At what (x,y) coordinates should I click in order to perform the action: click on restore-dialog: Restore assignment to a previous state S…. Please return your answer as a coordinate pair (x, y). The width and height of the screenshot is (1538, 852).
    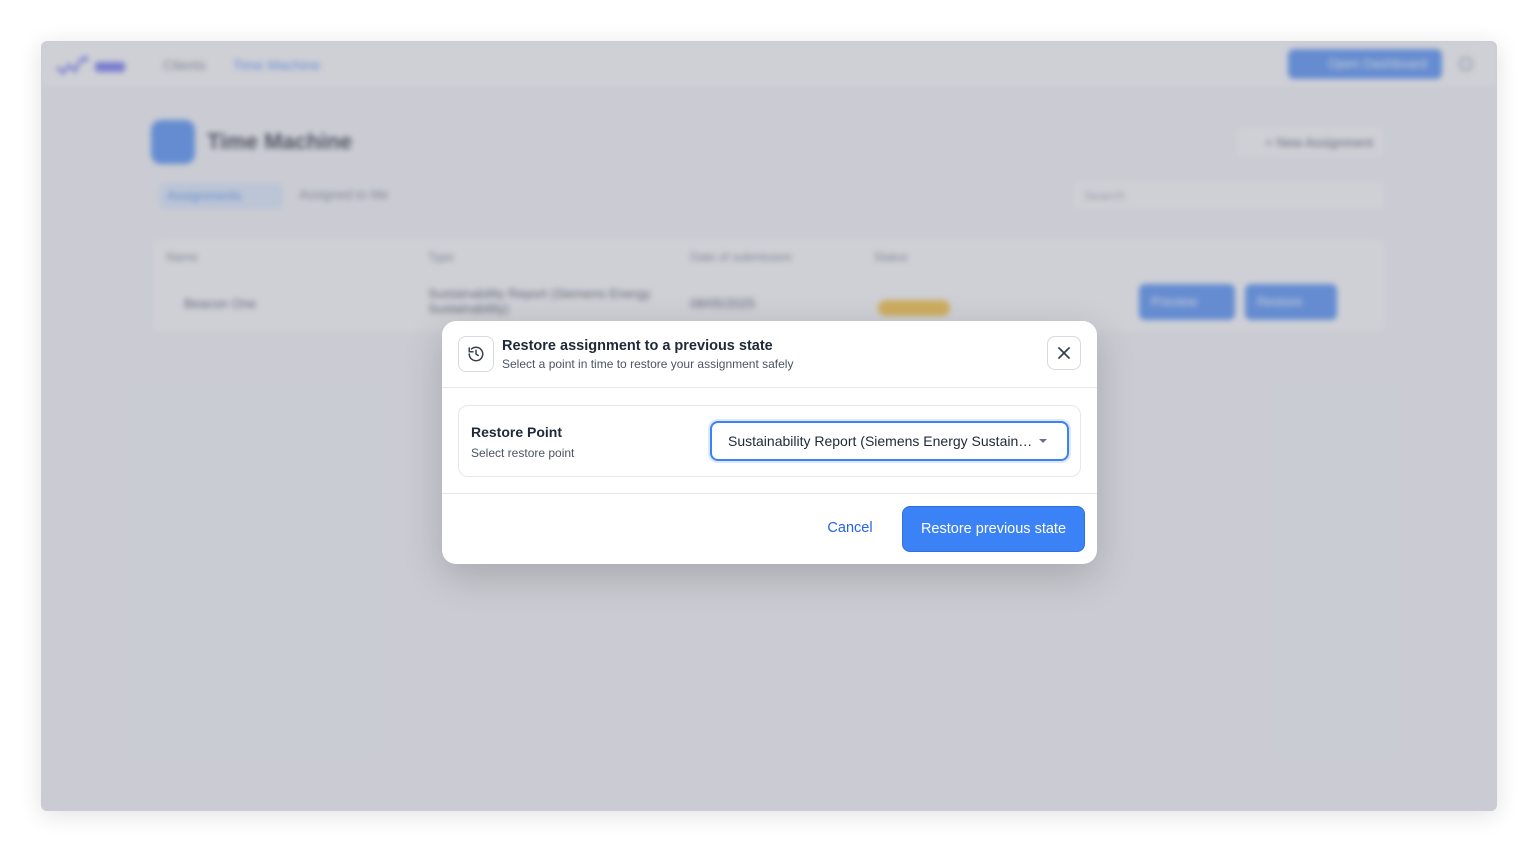
    Looking at the image, I should click on (769, 442).